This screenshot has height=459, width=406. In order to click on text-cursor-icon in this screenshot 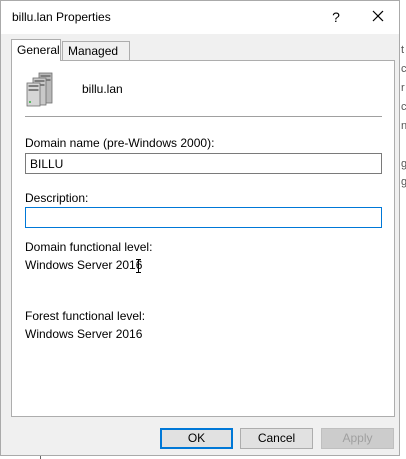, I will do `click(138, 266)`.